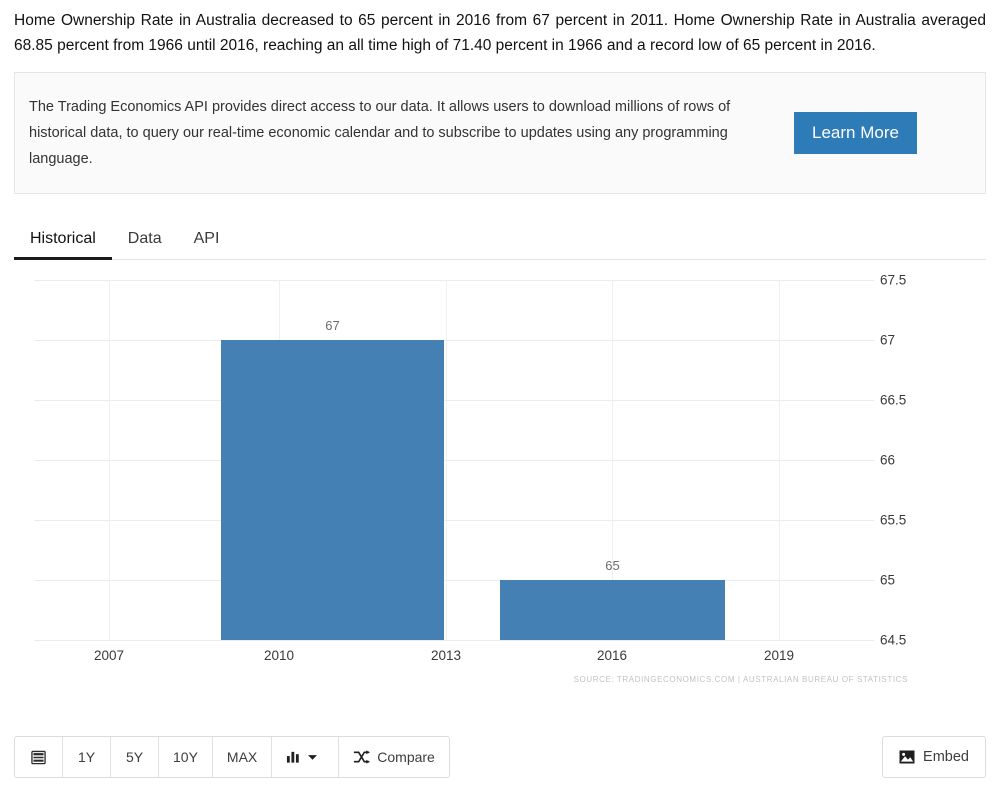 This screenshot has height=802, width=1000. I want to click on range-button-group: 1Y 5Y 10Y MAX Compare, so click(232, 757).